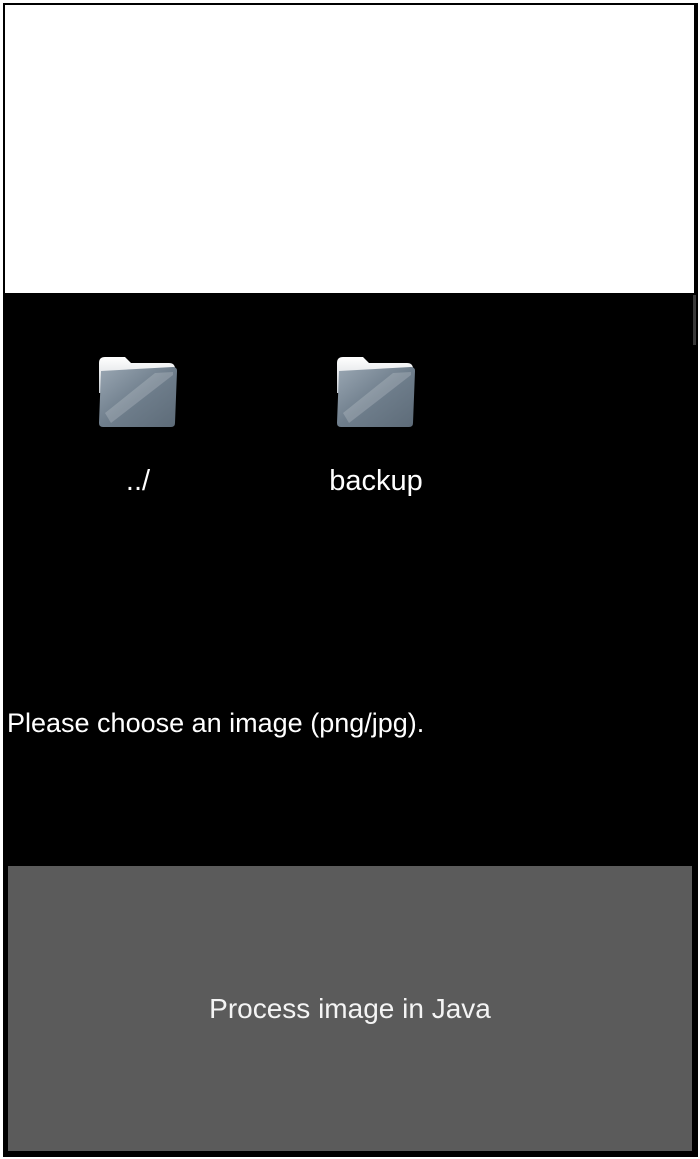 The width and height of the screenshot is (700, 1159). What do you see at coordinates (376, 481) in the screenshot?
I see `file-item-label: backup` at bounding box center [376, 481].